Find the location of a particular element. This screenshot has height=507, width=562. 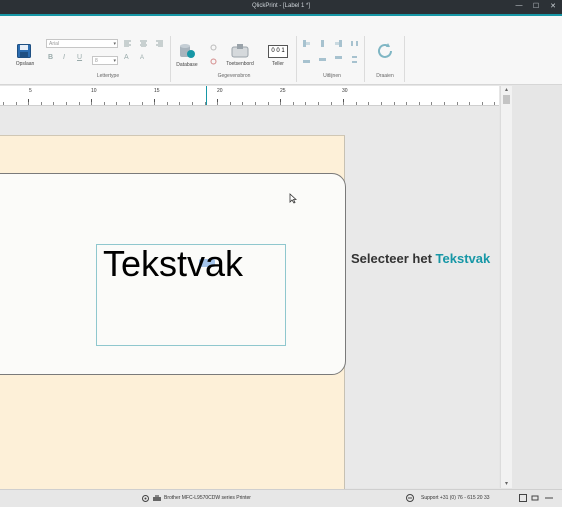

font-name-value: Arial is located at coordinates (54, 44).